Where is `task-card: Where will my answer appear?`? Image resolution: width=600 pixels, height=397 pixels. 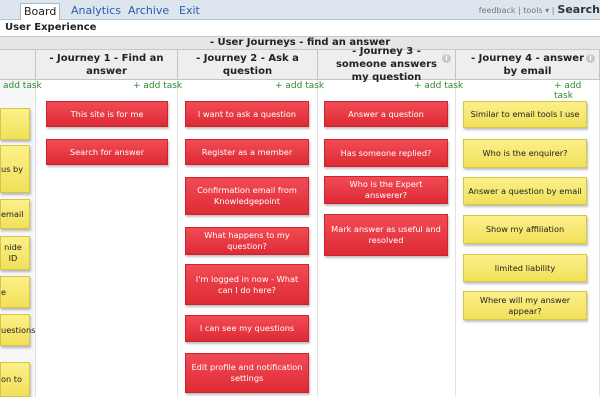
task-card: Where will my answer appear? is located at coordinates (525, 305).